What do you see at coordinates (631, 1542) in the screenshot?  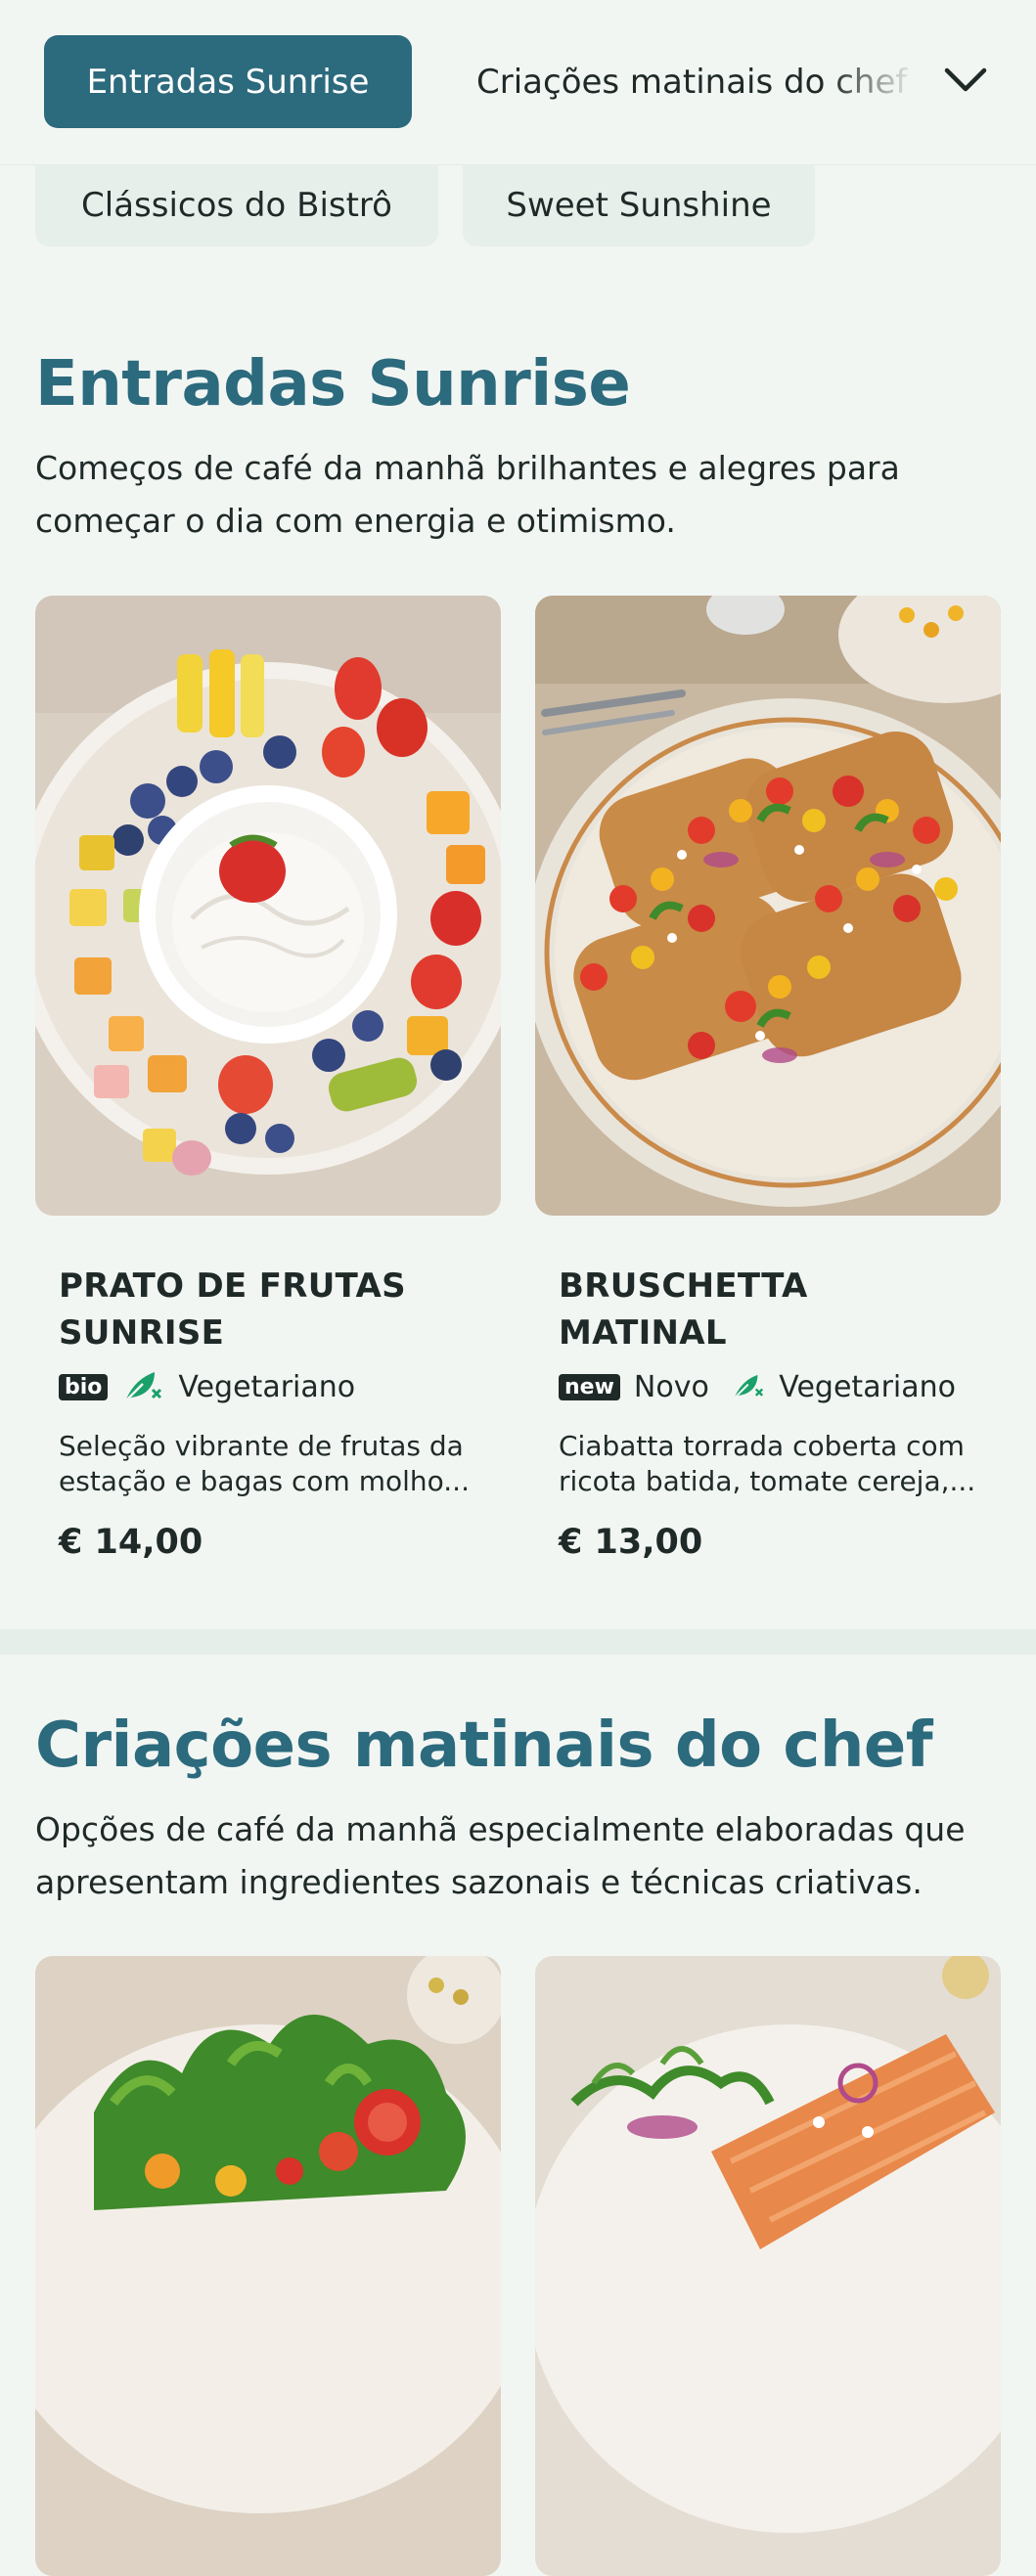 I see `menu-item-price: € 13,00` at bounding box center [631, 1542].